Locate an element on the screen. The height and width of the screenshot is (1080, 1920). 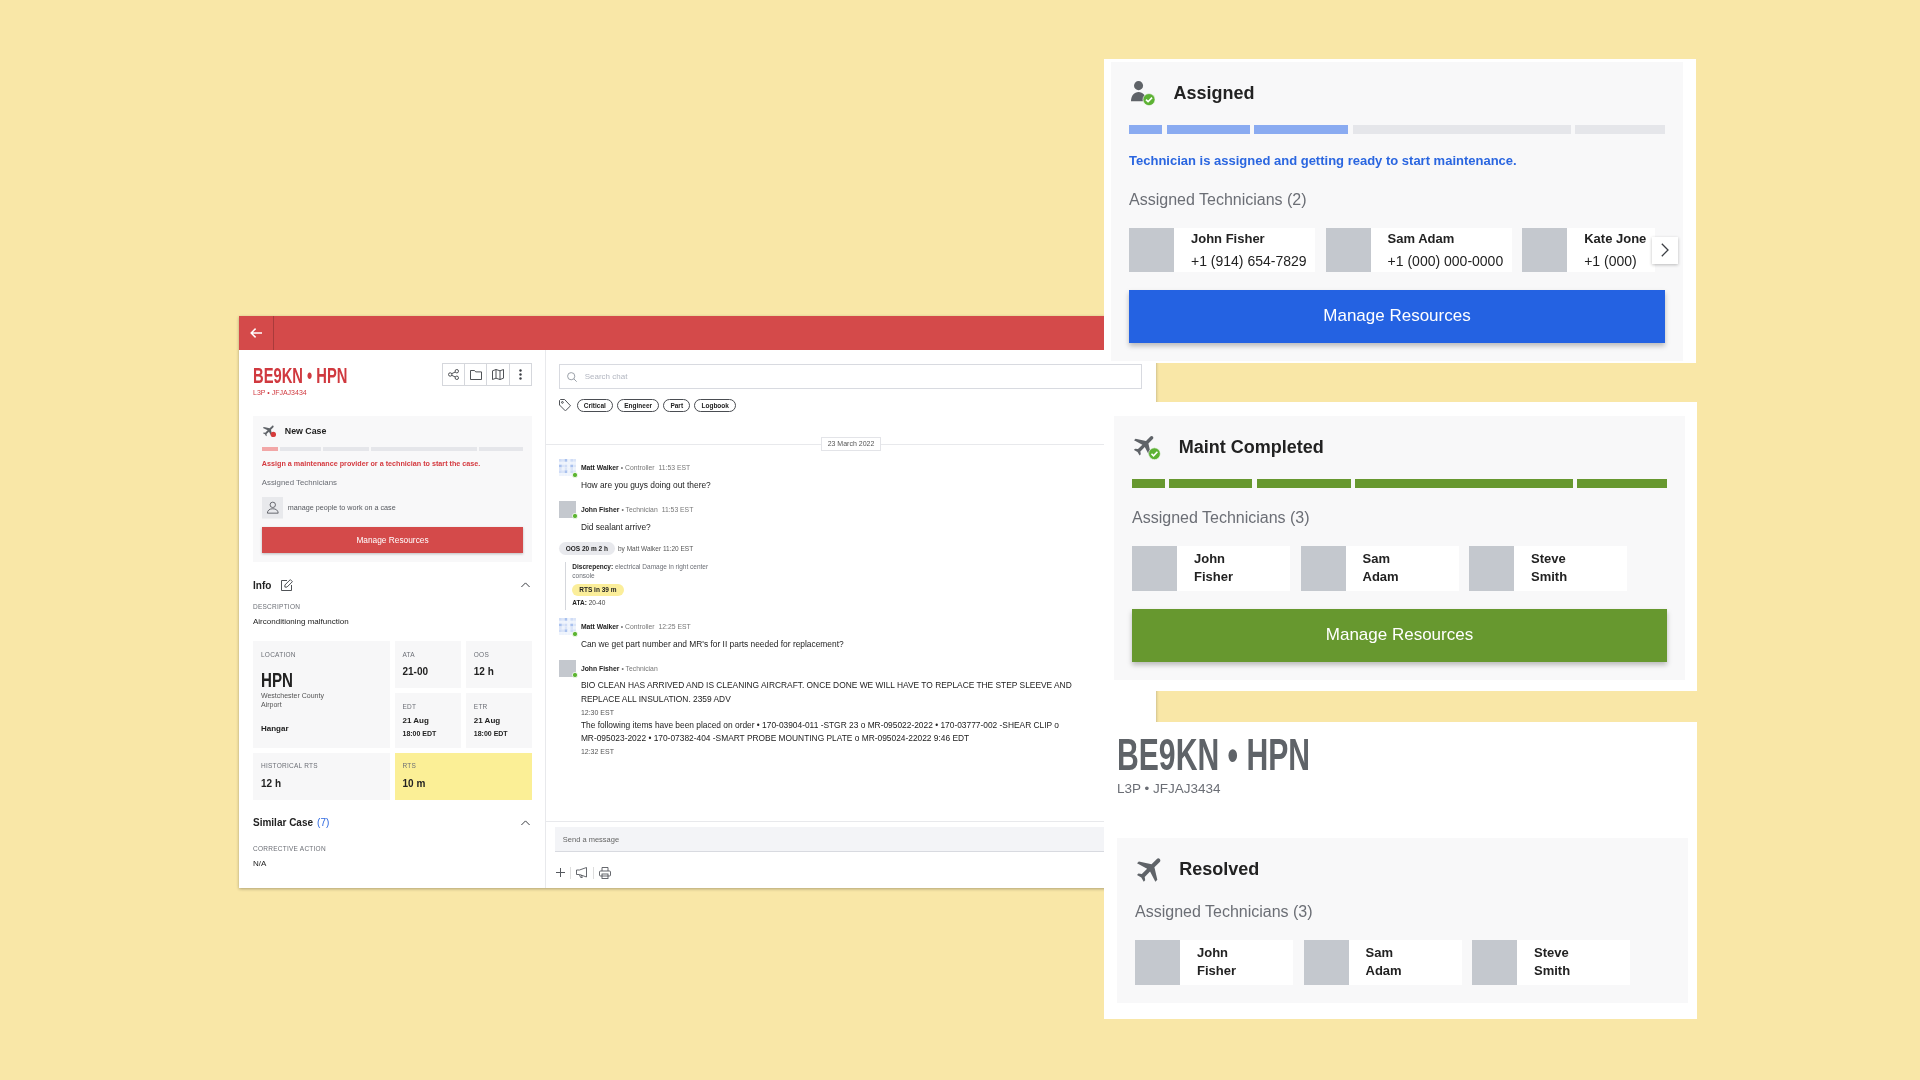
chevron-right-icon is located at coordinates (1665, 250).